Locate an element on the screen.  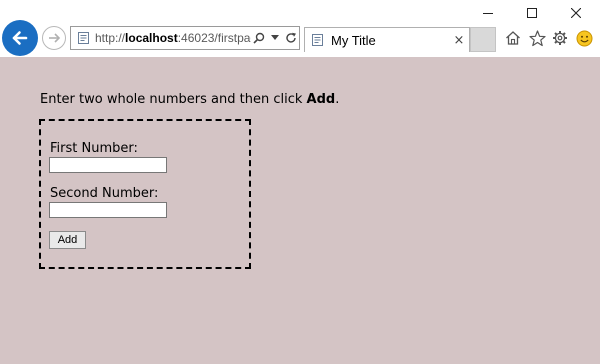
address-dropdown-button is located at coordinates (275, 38).